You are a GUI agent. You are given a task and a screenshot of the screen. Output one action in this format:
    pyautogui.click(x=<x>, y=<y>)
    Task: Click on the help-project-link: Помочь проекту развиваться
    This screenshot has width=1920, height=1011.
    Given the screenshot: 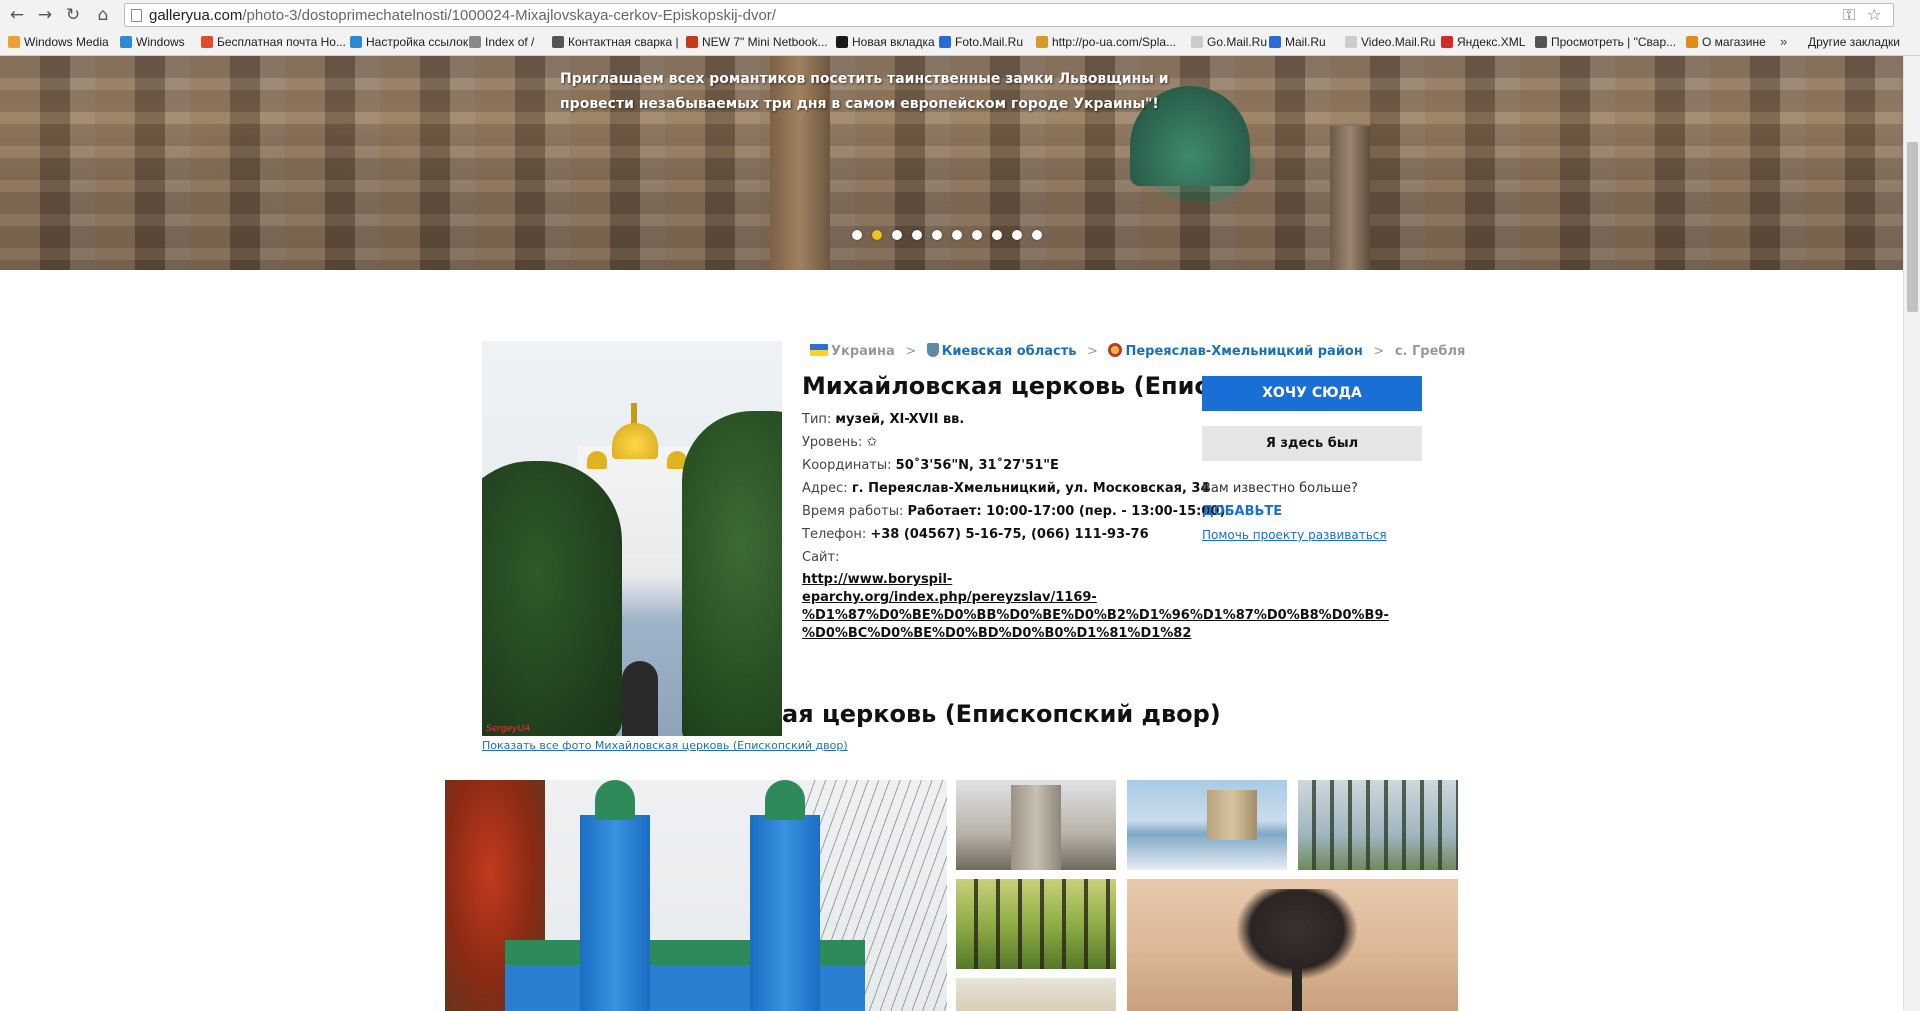 What is the action you would take?
    pyautogui.click(x=1294, y=535)
    